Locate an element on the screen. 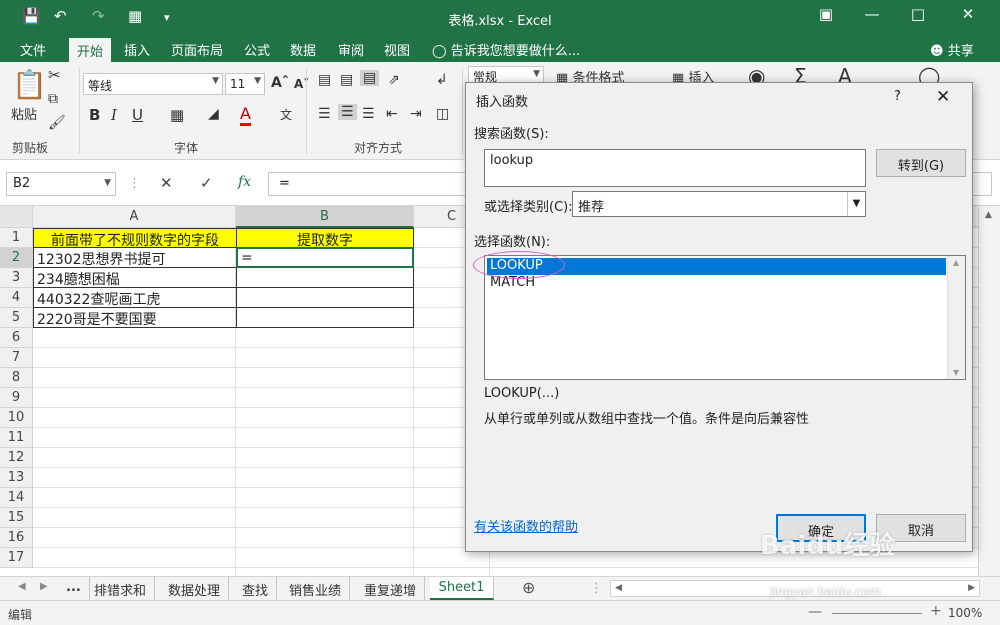 The width and height of the screenshot is (1000, 625). align-right-icon: ☰ is located at coordinates (368, 114).